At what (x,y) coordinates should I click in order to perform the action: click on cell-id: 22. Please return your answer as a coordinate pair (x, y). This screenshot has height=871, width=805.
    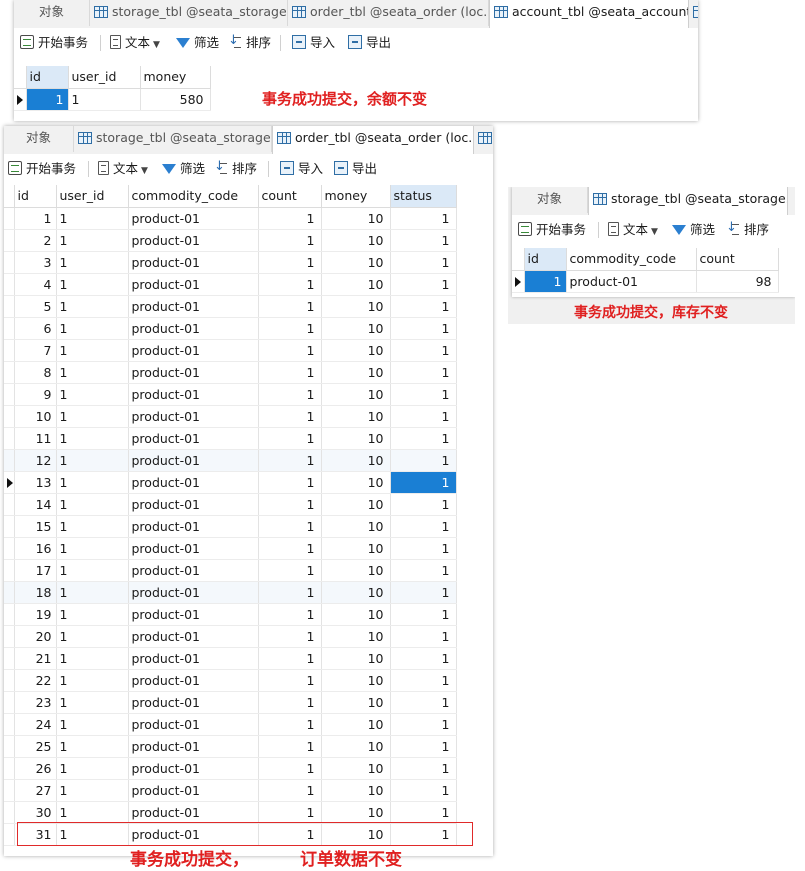
    Looking at the image, I should click on (35, 680).